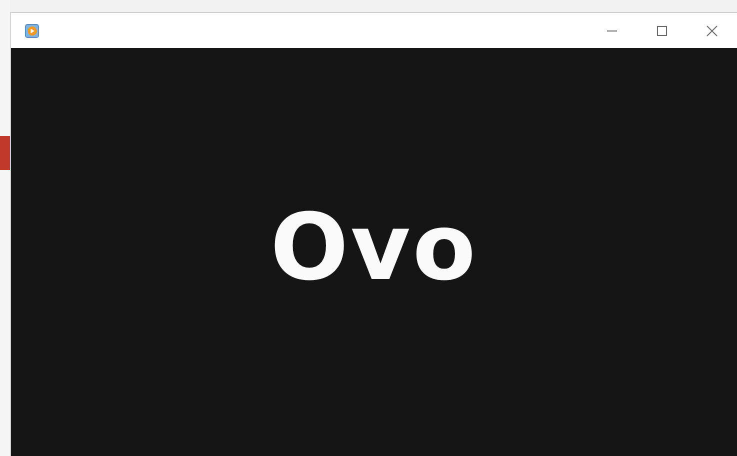 The image size is (737, 456). Describe the element at coordinates (712, 30) in the screenshot. I see `close-icon` at that location.